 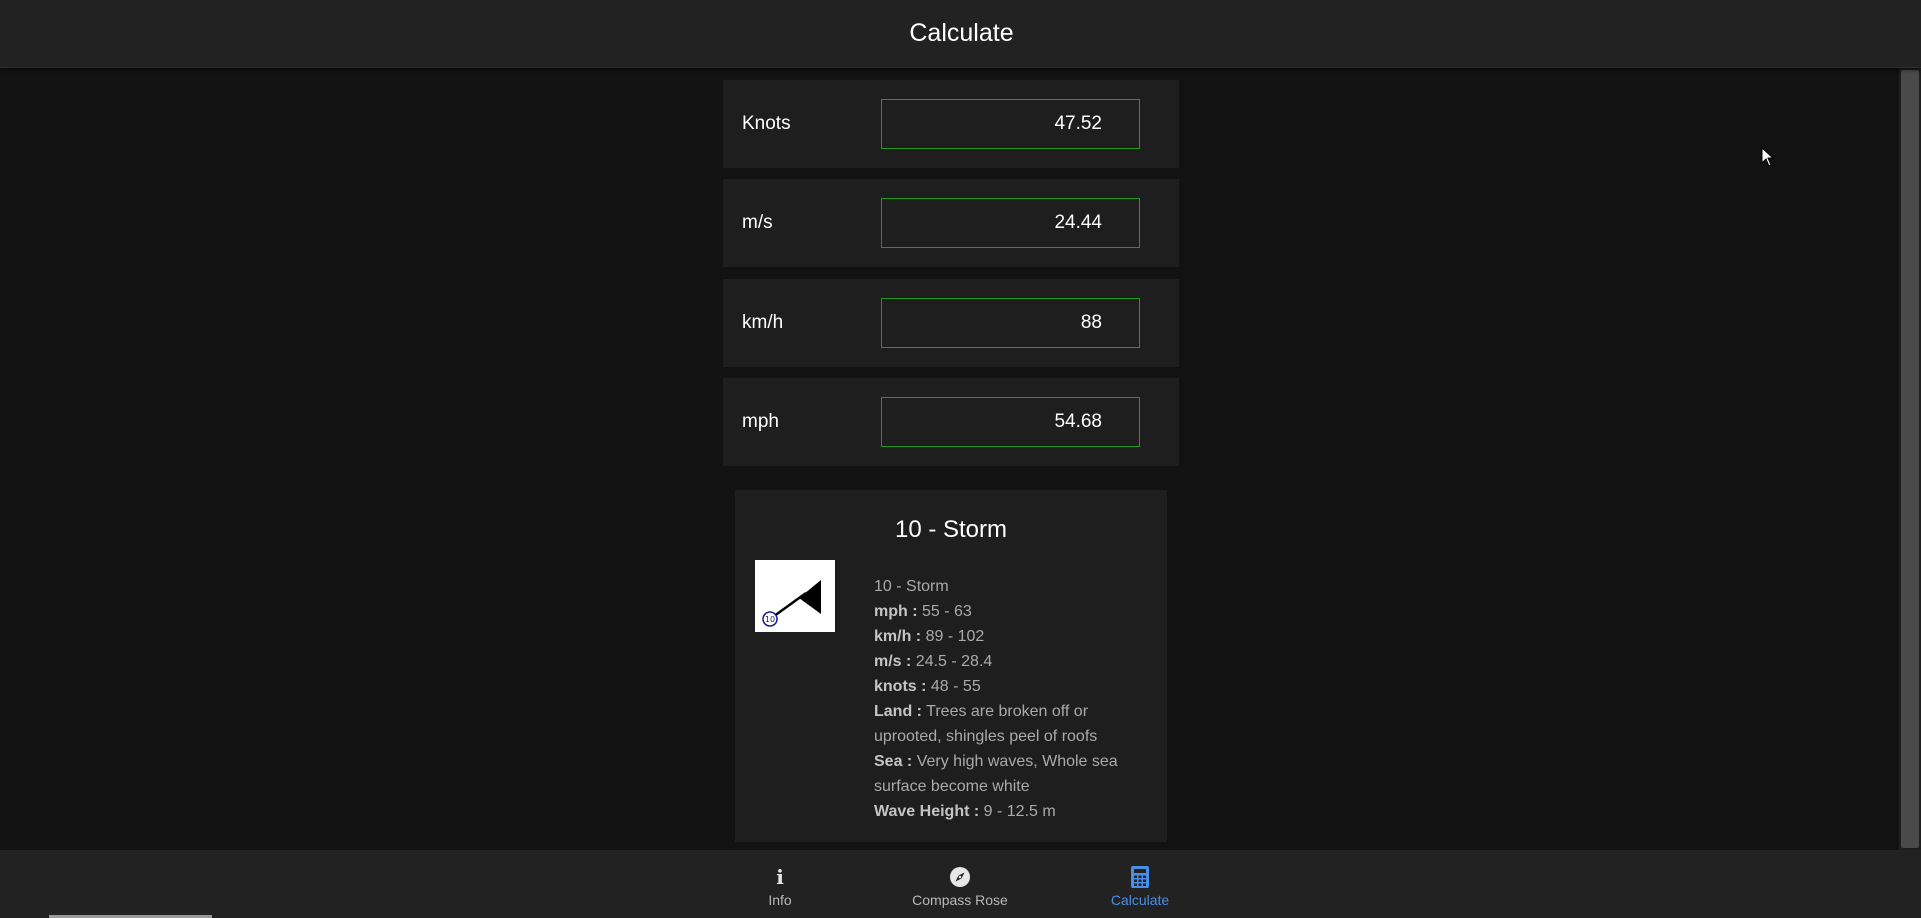 I want to click on scrollbar-thumb, so click(x=1910, y=459).